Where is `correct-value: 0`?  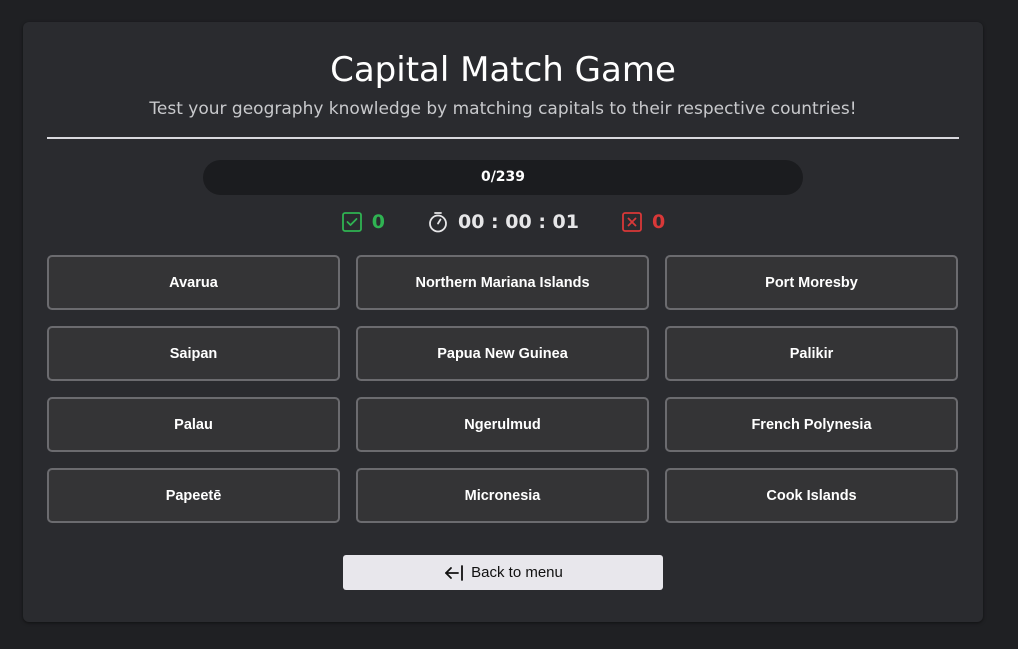 correct-value: 0 is located at coordinates (378, 222).